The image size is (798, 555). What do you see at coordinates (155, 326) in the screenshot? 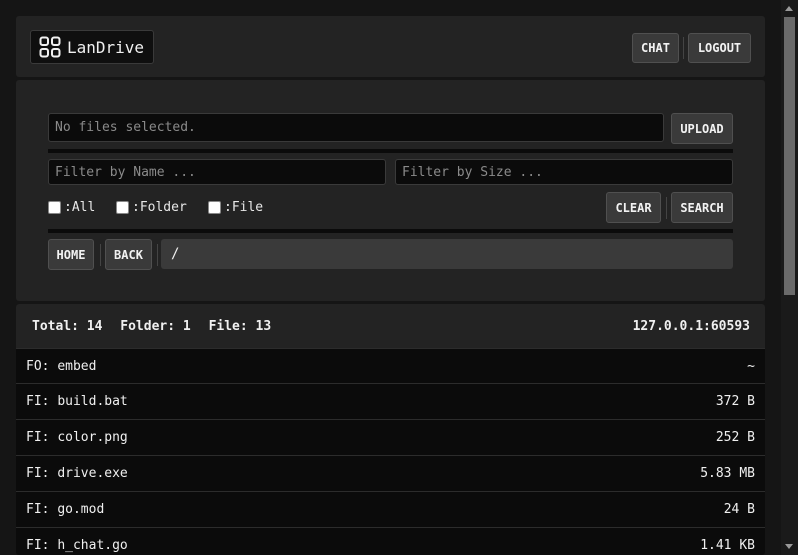
I see `stat-folder: Folder: 1` at bounding box center [155, 326].